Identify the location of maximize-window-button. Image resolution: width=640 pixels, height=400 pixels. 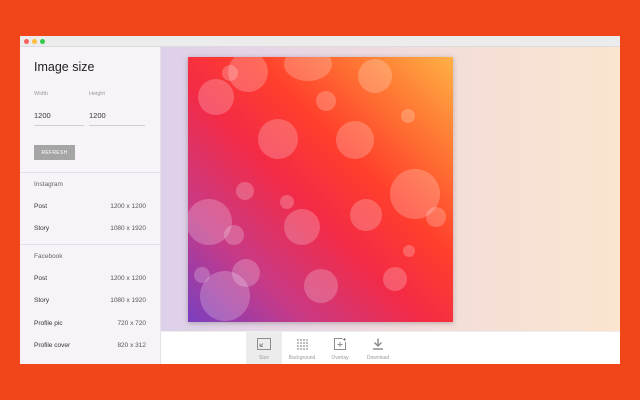
(42, 41).